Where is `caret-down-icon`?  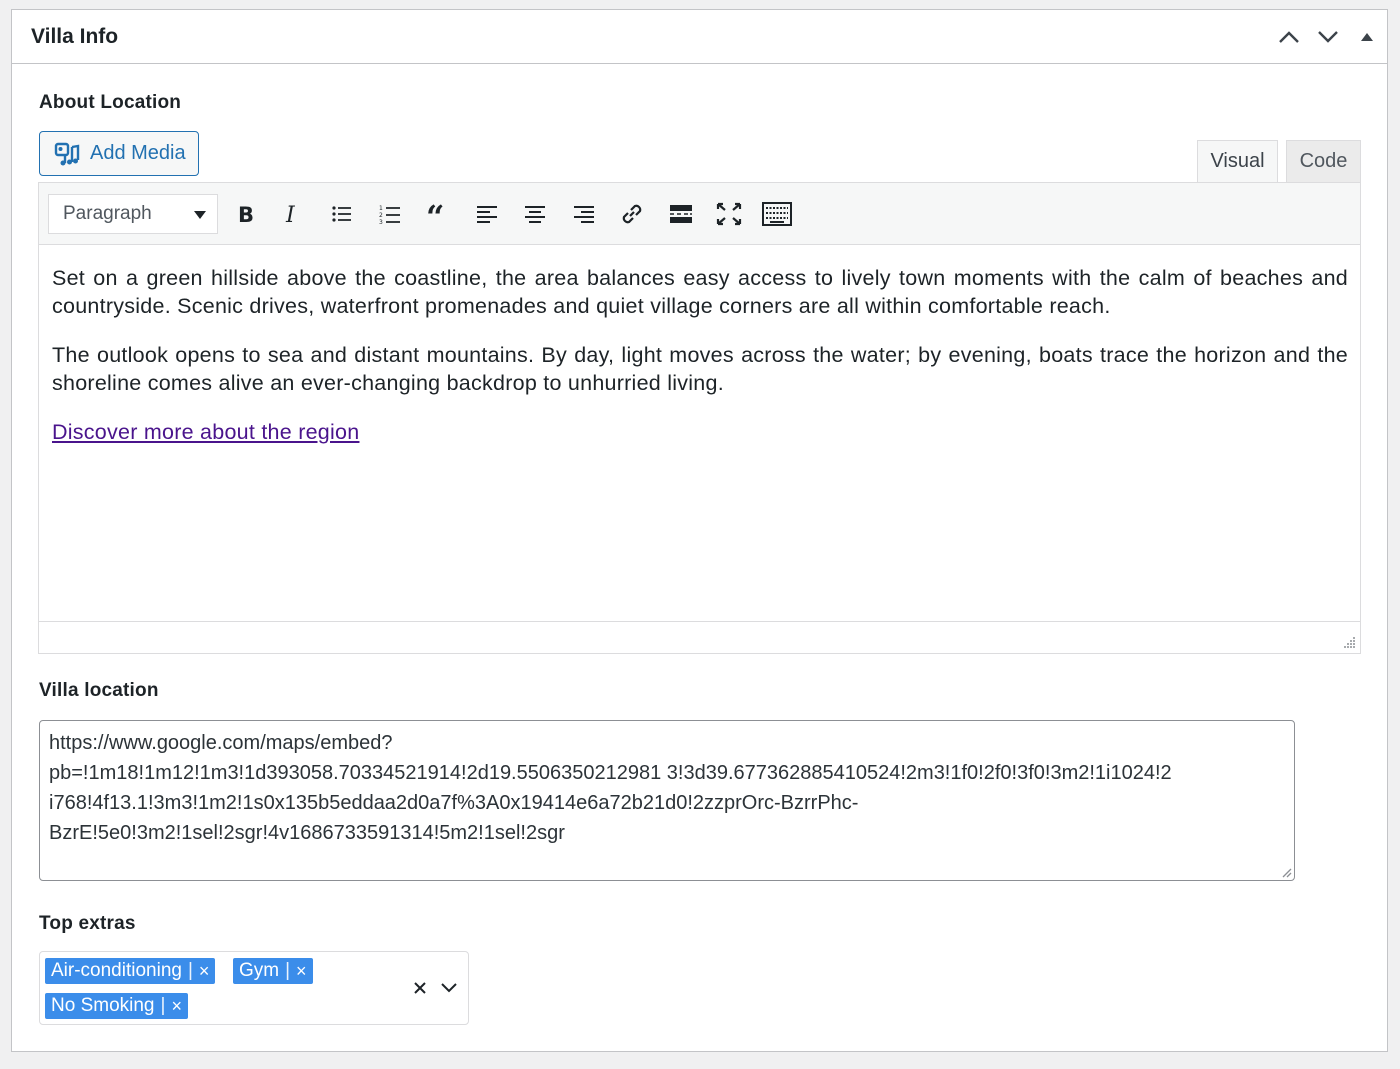
caret-down-icon is located at coordinates (200, 215).